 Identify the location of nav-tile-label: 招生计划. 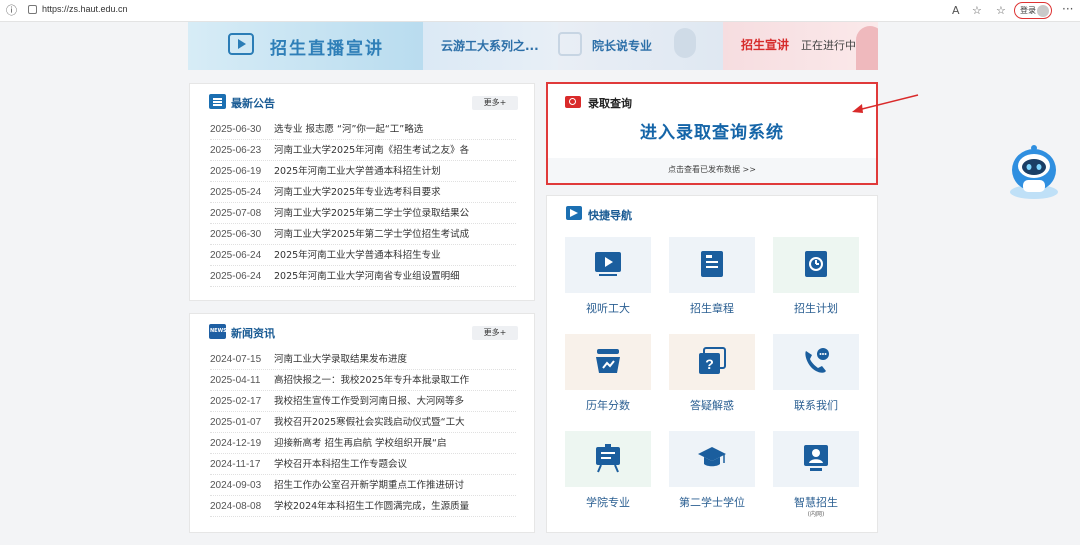
(816, 308).